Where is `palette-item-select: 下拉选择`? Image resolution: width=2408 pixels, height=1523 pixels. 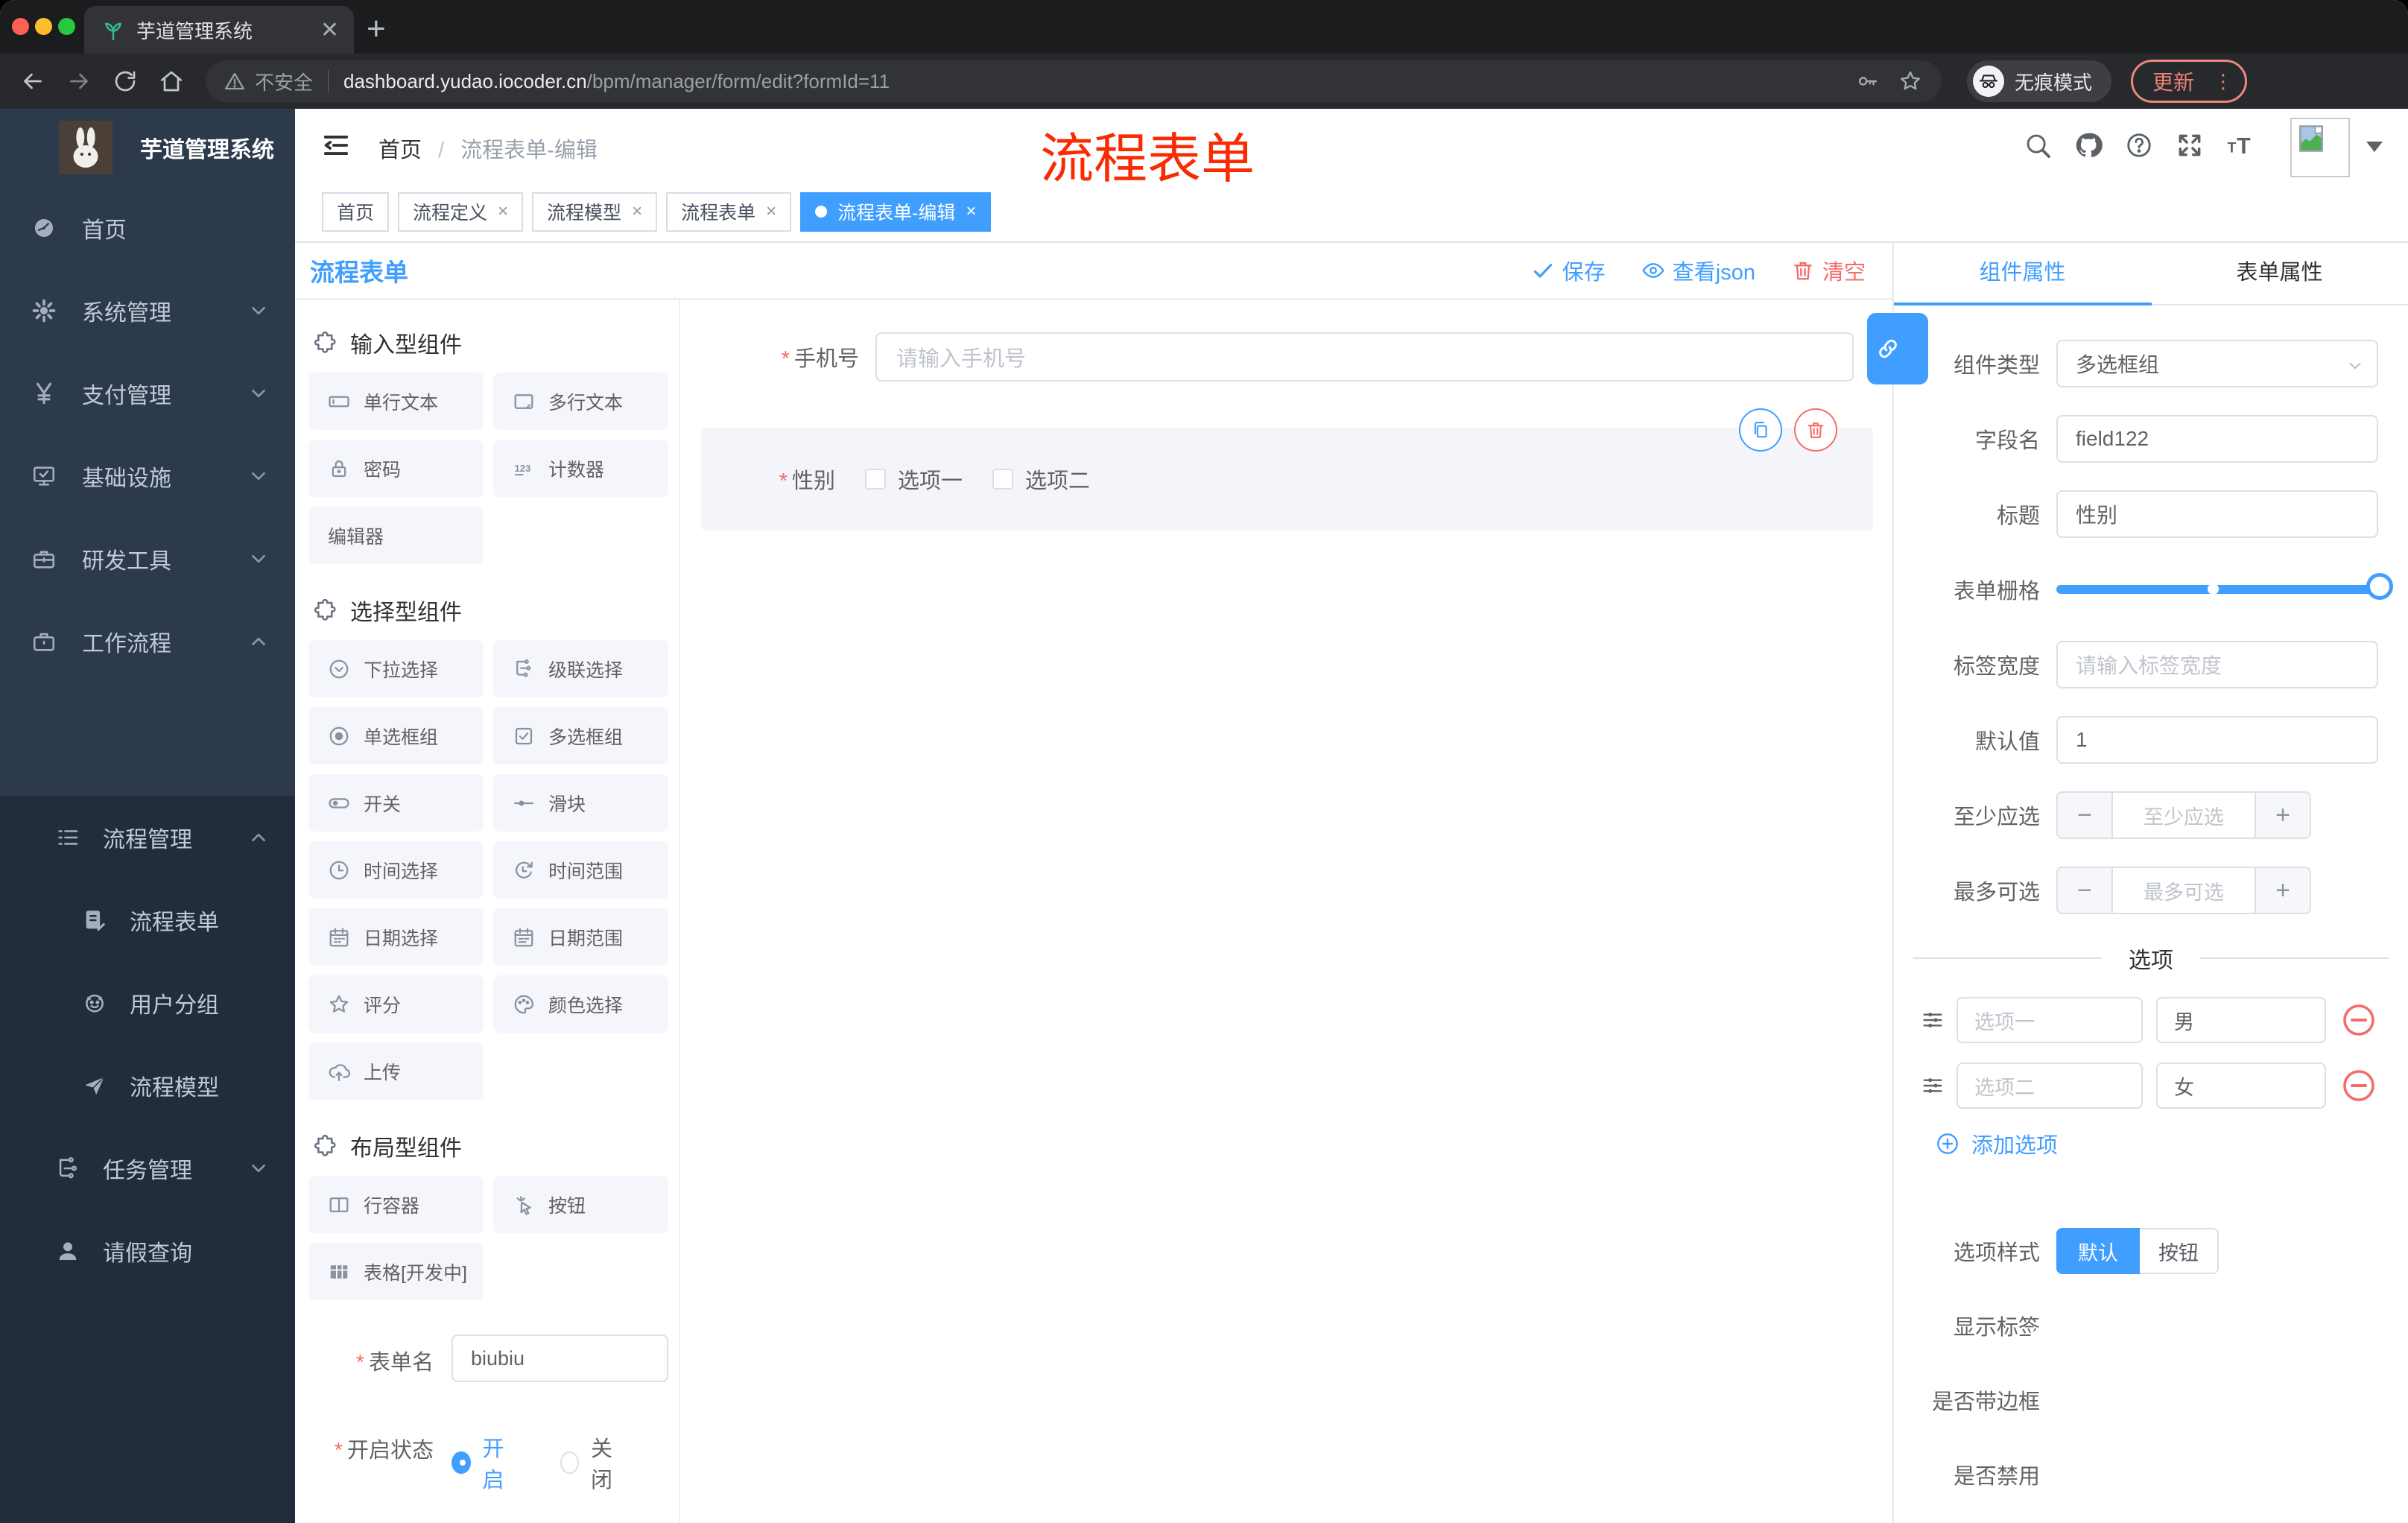
palette-item-select: 下拉选择 is located at coordinates (396, 669).